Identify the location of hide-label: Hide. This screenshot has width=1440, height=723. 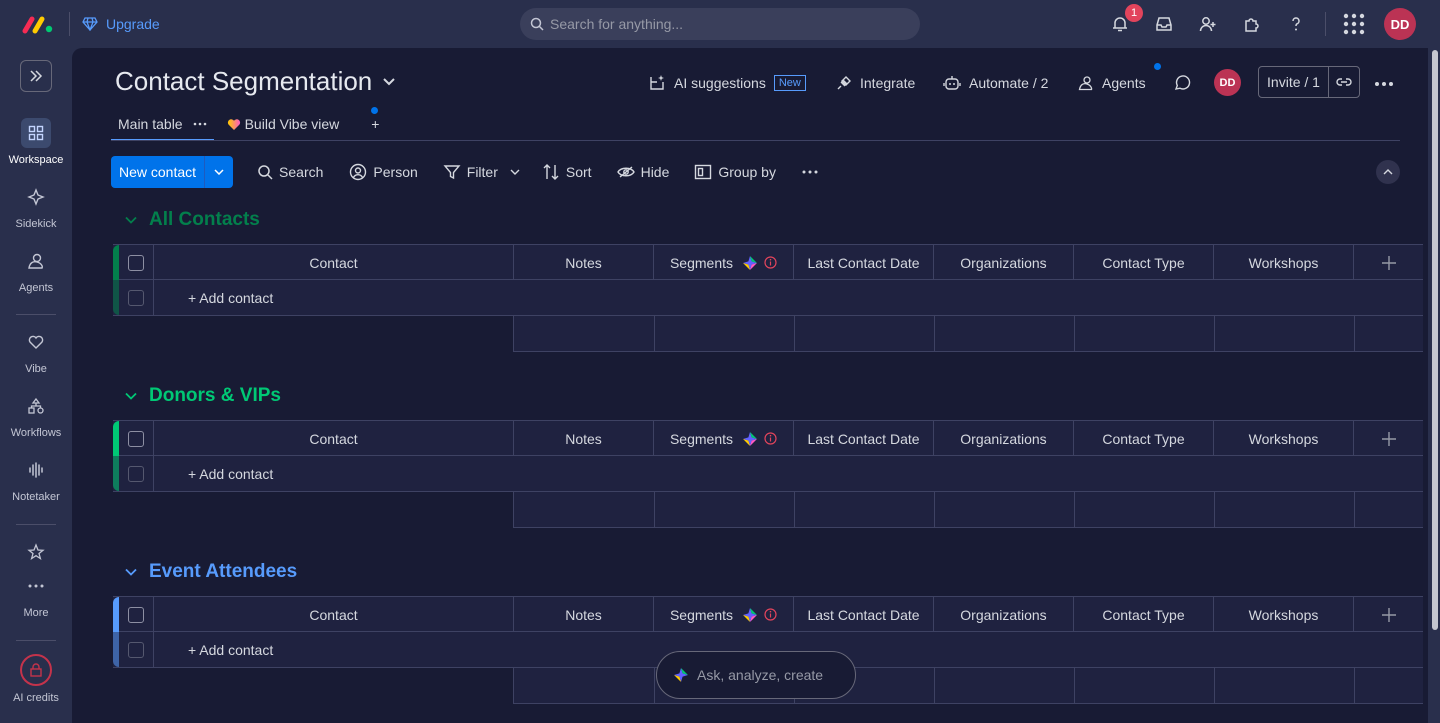
(655, 172).